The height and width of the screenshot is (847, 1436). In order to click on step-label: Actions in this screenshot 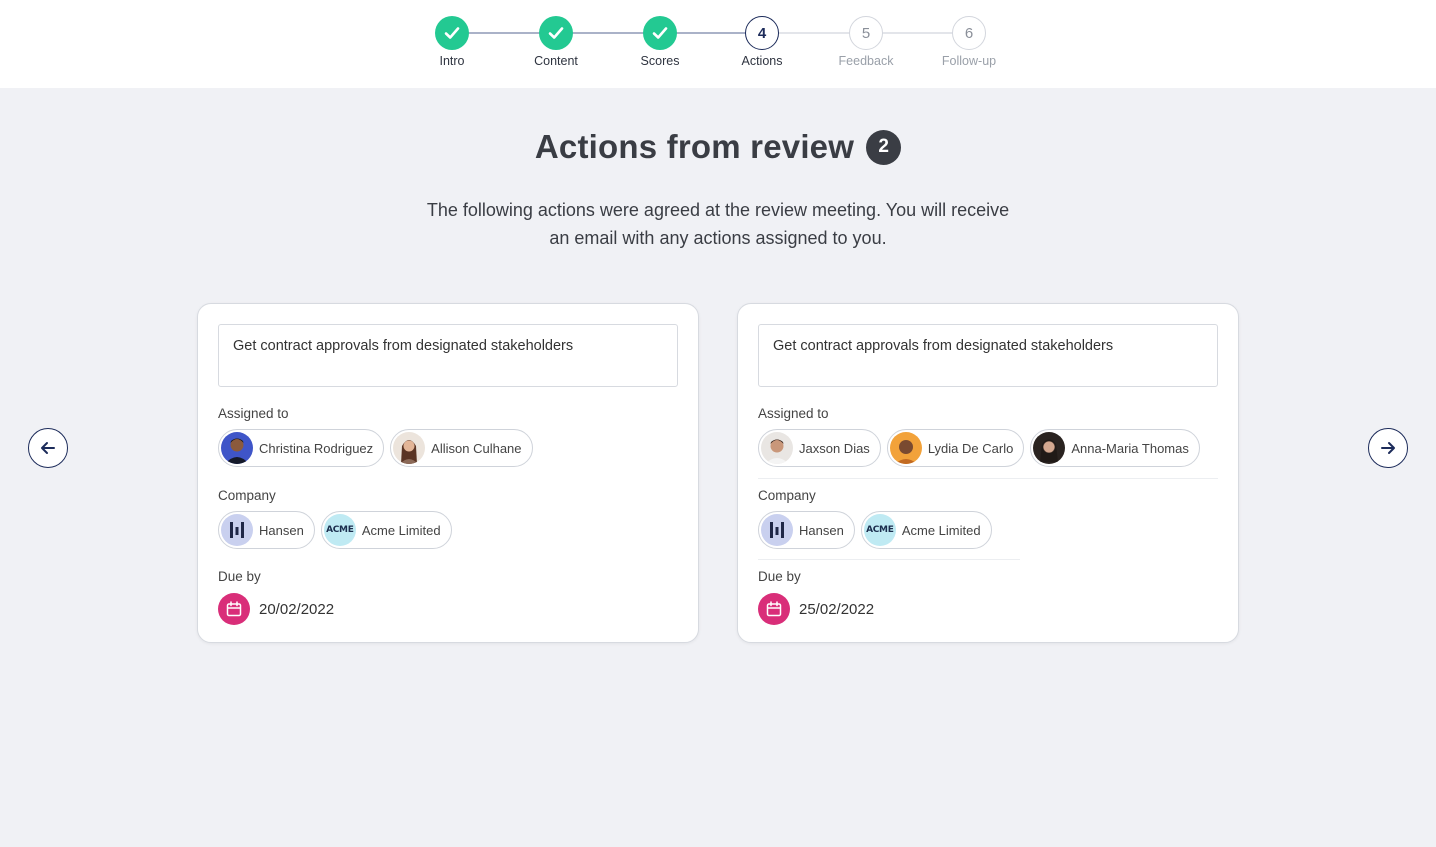, I will do `click(762, 61)`.